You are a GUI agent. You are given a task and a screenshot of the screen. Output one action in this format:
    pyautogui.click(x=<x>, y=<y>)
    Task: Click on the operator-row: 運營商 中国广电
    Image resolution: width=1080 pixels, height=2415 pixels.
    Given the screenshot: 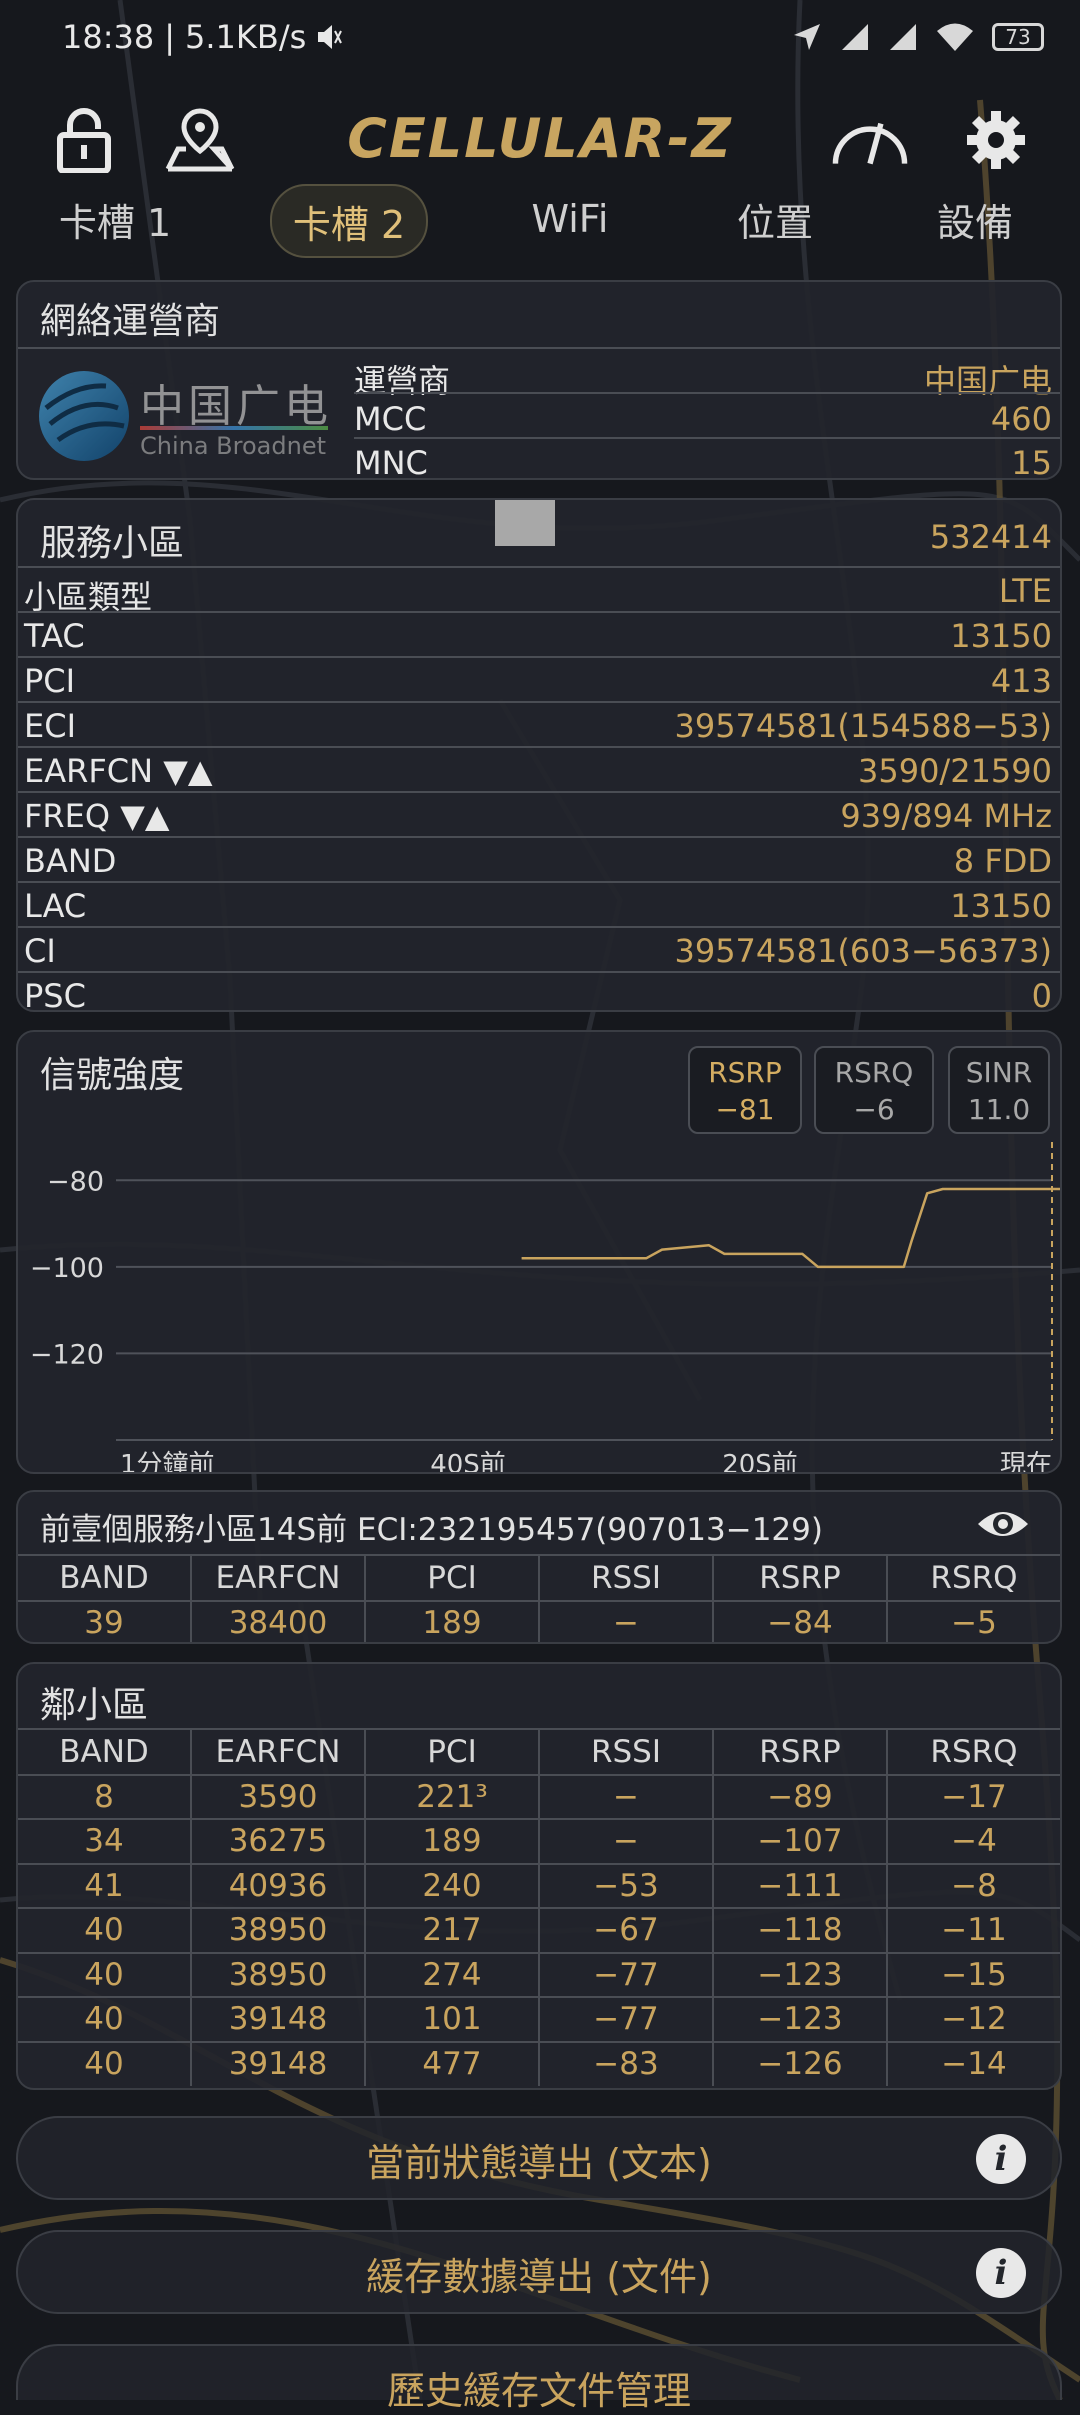 What is the action you would take?
    pyautogui.click(x=703, y=381)
    